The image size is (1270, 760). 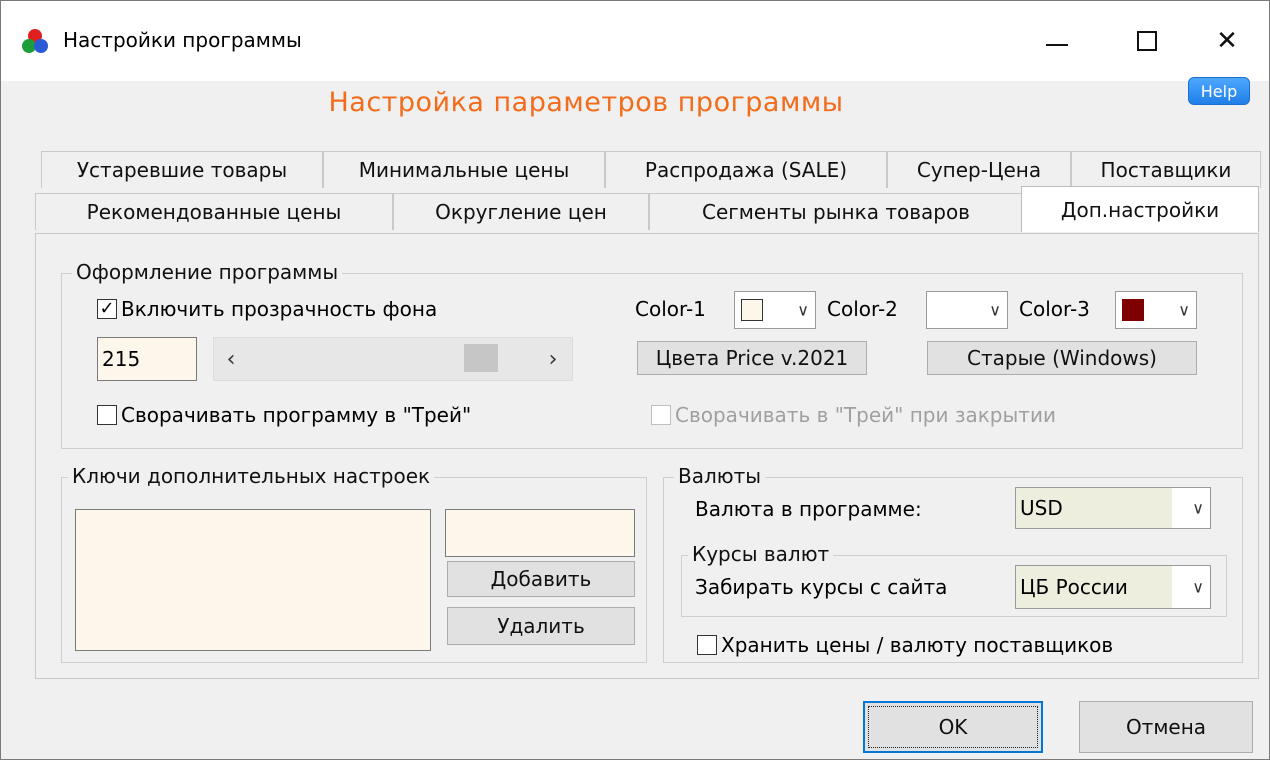 I want to click on appearance-group-label: Оформление программы, so click(x=207, y=272).